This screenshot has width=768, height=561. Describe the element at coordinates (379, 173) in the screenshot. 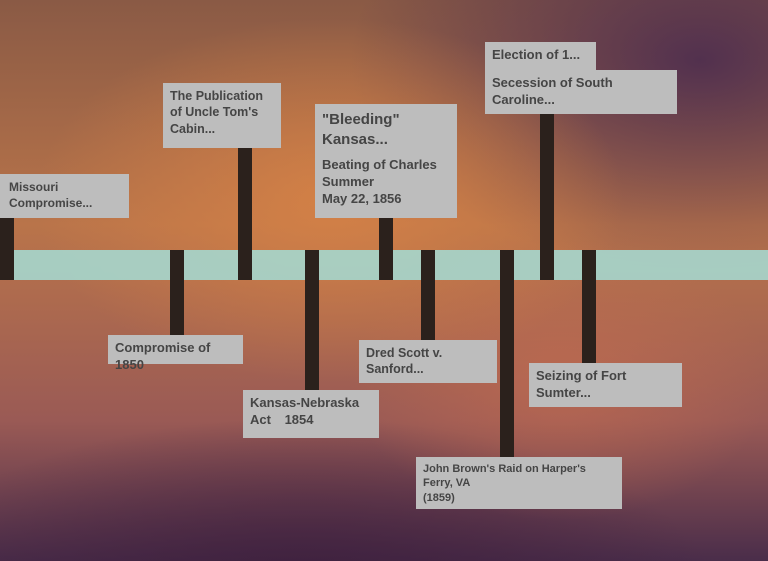

I see `event-sublabel: Beating of Charles Summer` at that location.